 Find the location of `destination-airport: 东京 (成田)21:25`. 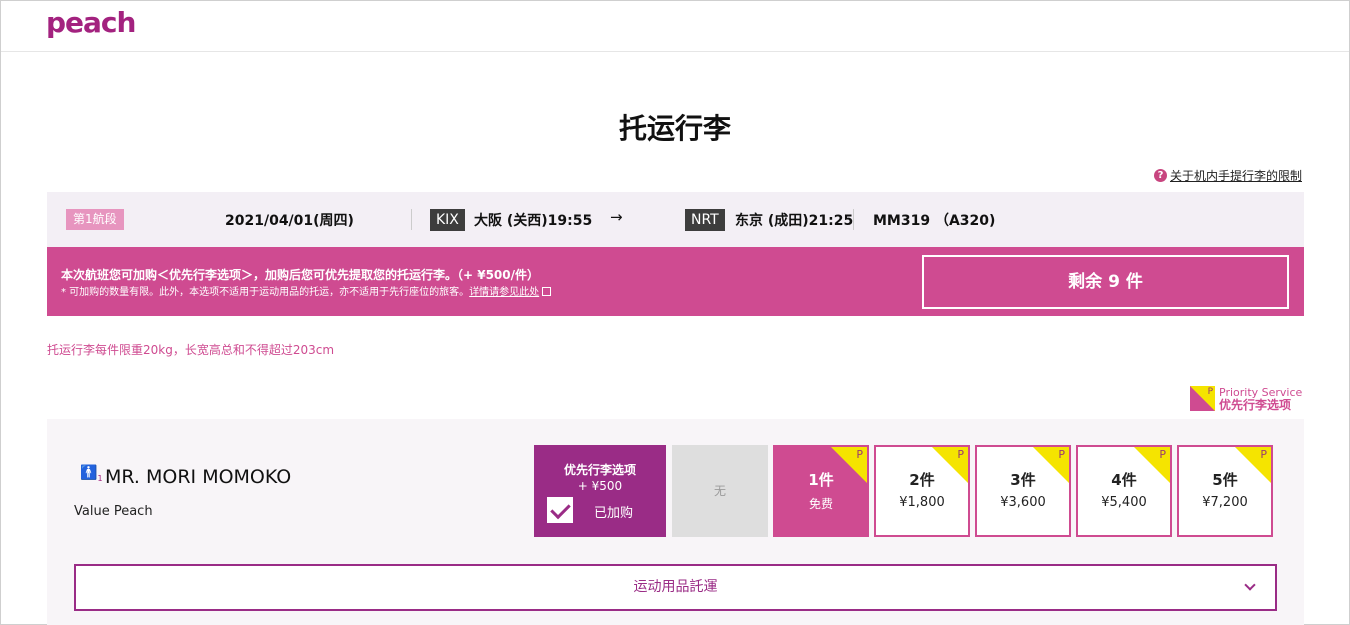

destination-airport: 东京 (成田)21:25 is located at coordinates (794, 221).